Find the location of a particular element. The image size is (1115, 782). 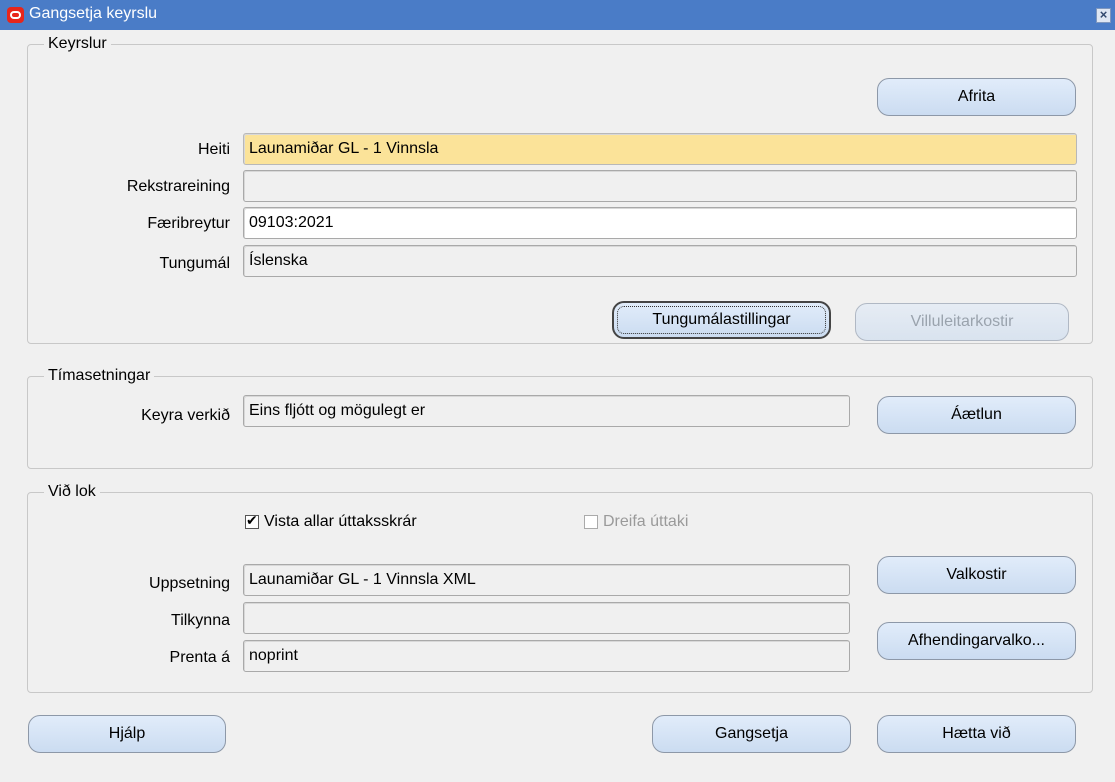

heiti-field: Launamiðar GL - 1 Vinnsla is located at coordinates (660, 149).